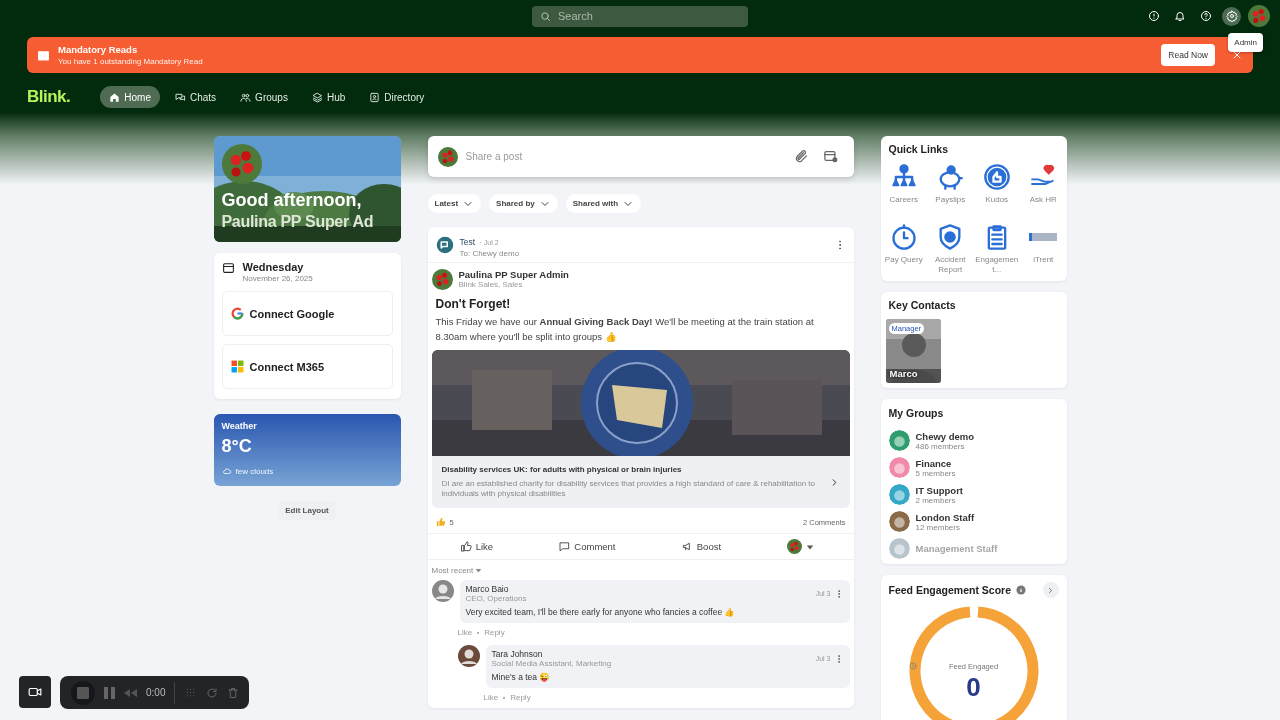  What do you see at coordinates (98, 49) in the screenshot?
I see `banner-title: Mandatory Reads` at bounding box center [98, 49].